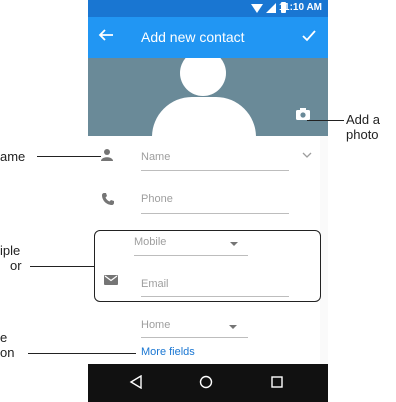  Describe the element at coordinates (155, 284) in the screenshot. I see `email-input: Email` at that location.